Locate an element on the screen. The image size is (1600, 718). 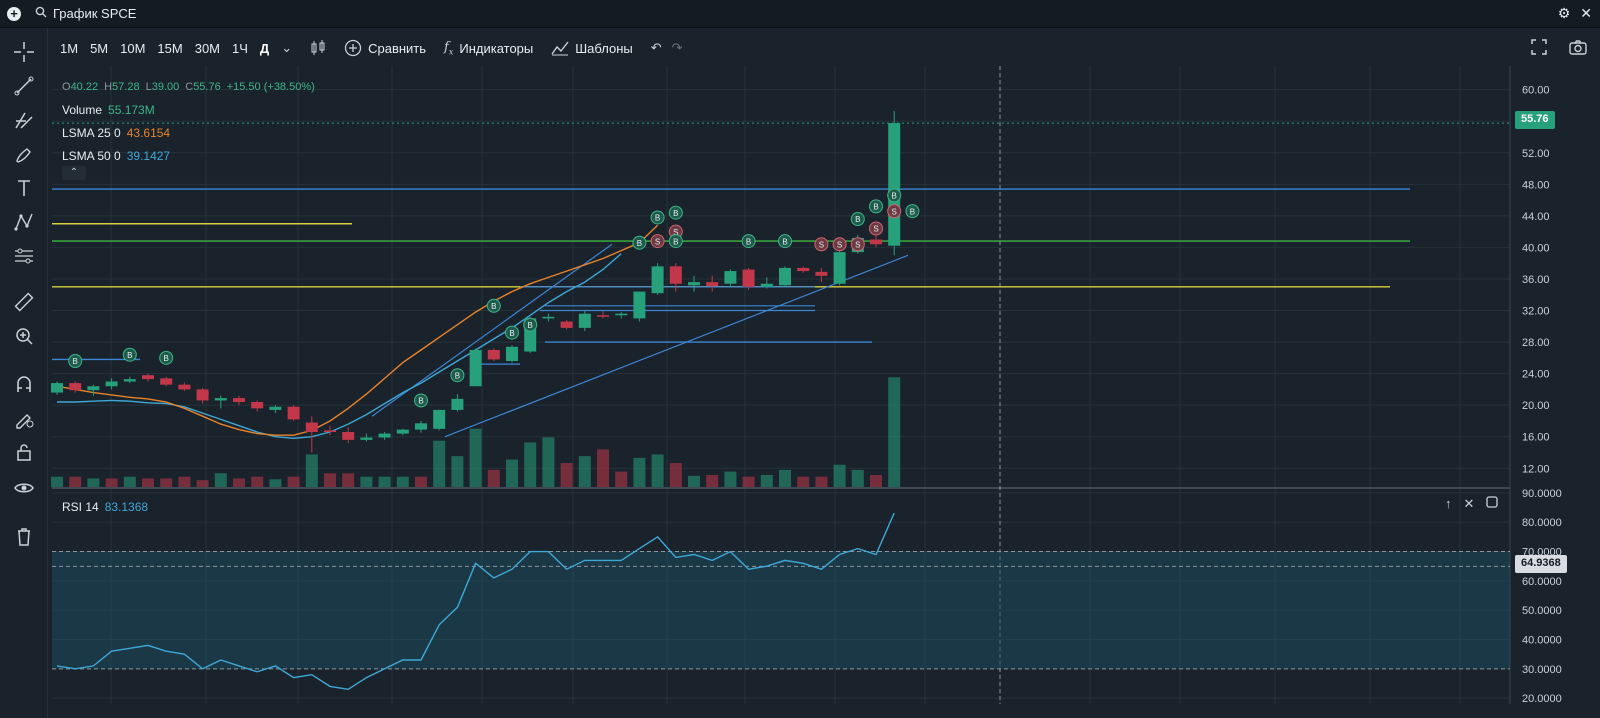
lsma50-label: LSMA 50 0 is located at coordinates (91, 156).